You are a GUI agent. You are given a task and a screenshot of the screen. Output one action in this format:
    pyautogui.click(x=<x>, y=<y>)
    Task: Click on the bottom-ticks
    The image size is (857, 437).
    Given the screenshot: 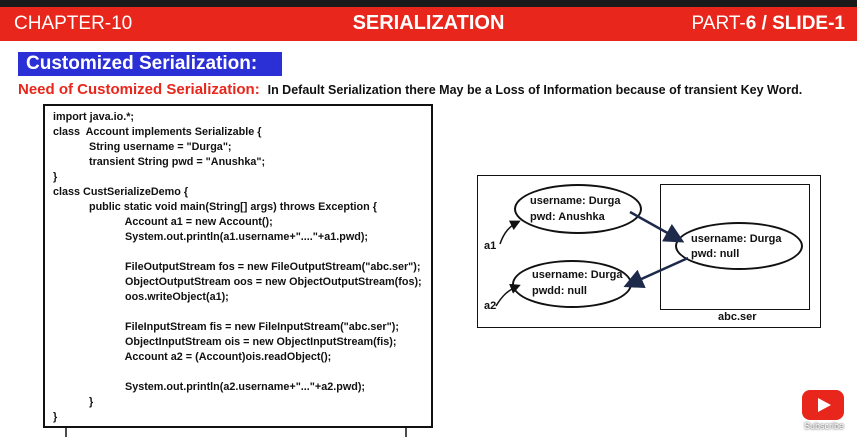 What is the action you would take?
    pyautogui.click(x=236, y=432)
    